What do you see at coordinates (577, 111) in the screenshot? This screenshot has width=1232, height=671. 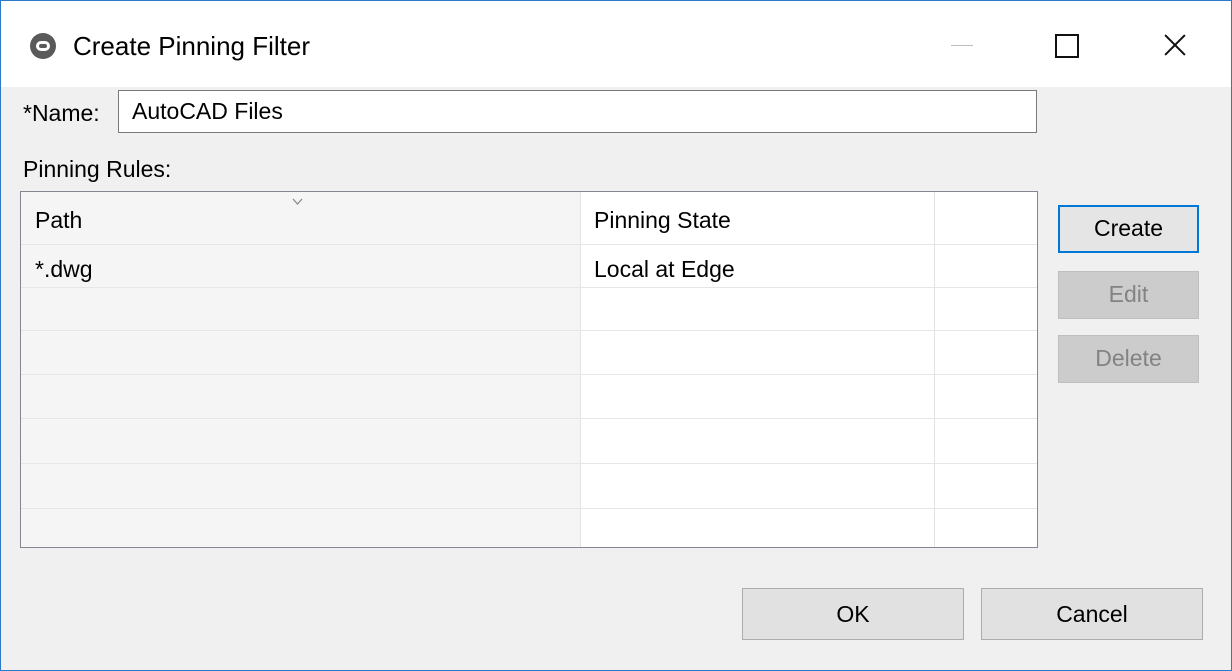 I see `name-input` at bounding box center [577, 111].